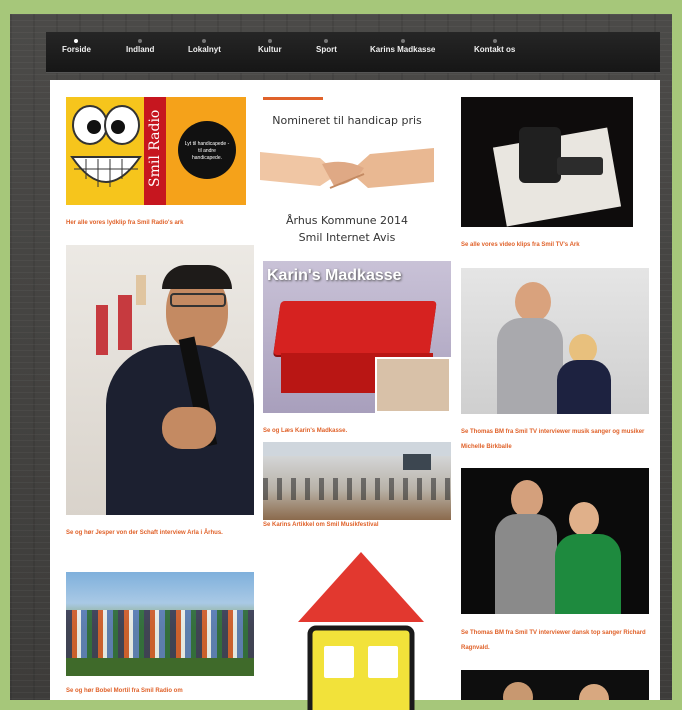 The width and height of the screenshot is (682, 710). I want to click on nav-item-lokalnyt: Lokalnyt, so click(204, 46).